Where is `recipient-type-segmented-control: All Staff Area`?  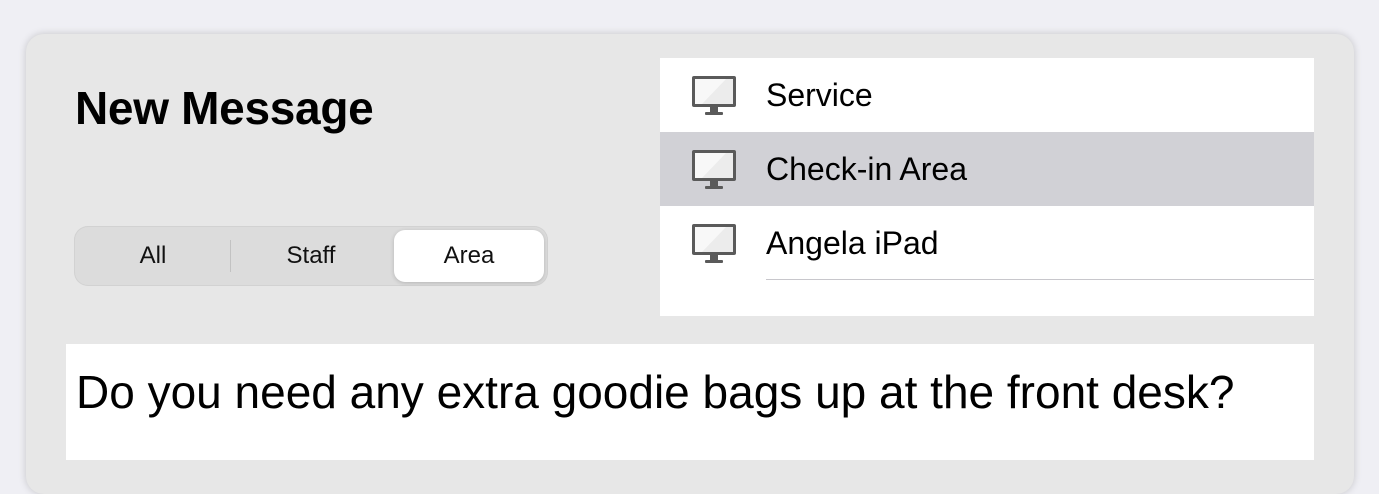 recipient-type-segmented-control: All Staff Area is located at coordinates (311, 256).